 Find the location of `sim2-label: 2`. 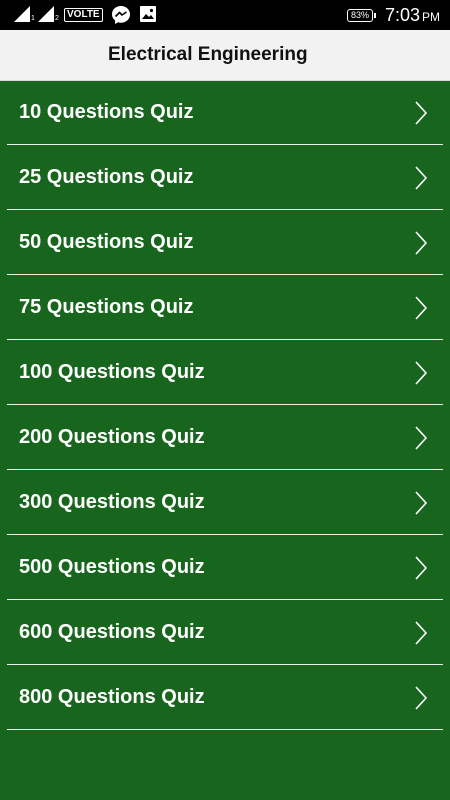

sim2-label: 2 is located at coordinates (57, 18).